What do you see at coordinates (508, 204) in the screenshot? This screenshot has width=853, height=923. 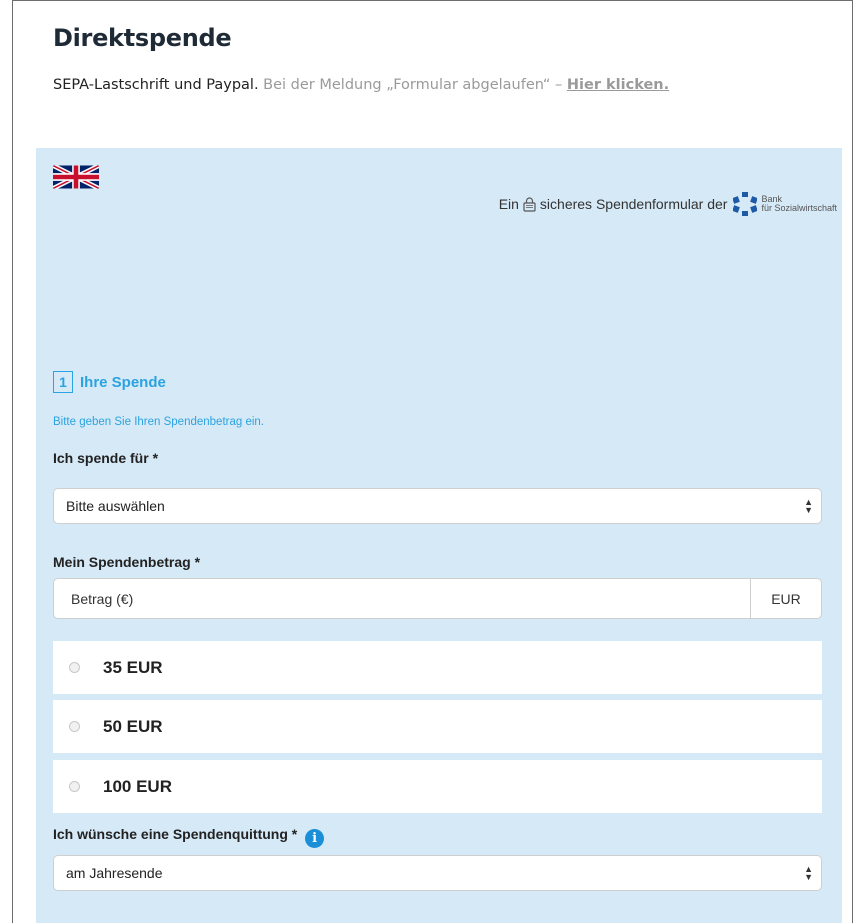 I see `secure-prefix: Ein` at bounding box center [508, 204].